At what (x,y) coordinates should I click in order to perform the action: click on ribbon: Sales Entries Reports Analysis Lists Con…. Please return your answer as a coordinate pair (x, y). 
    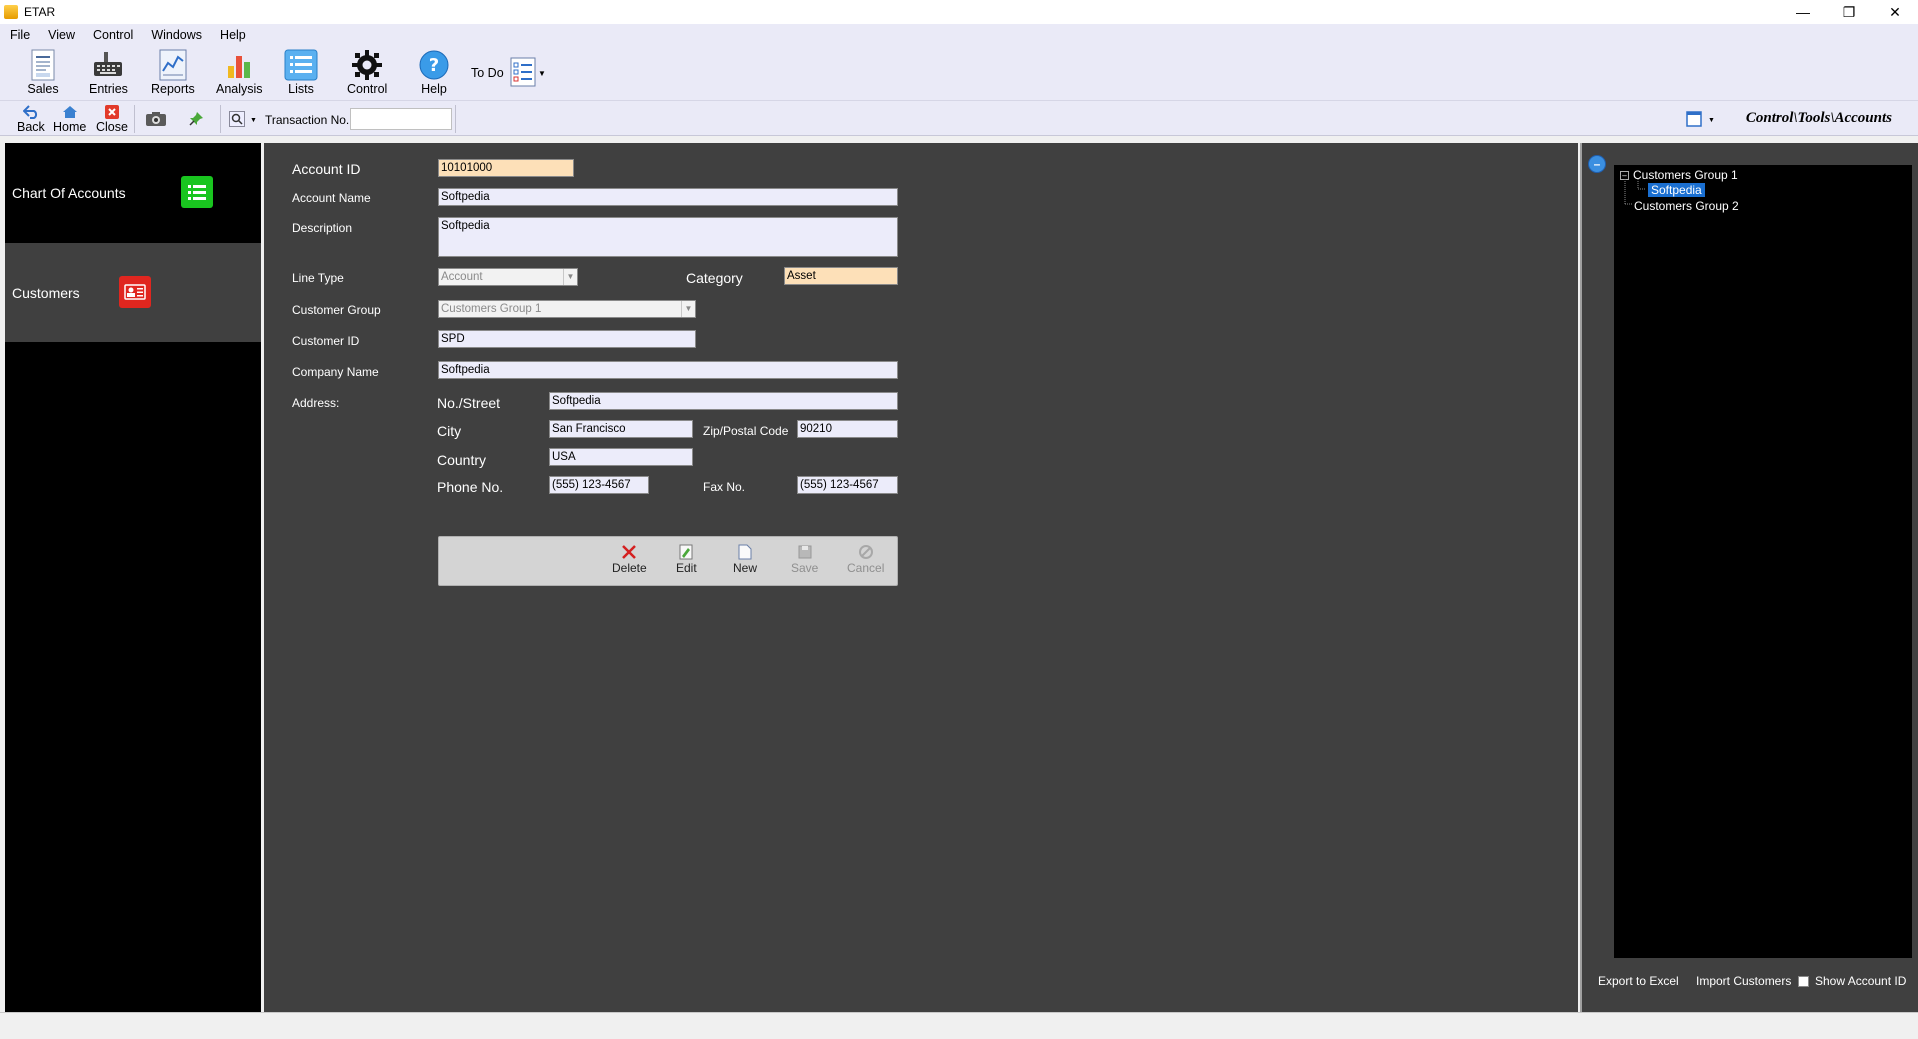
    Looking at the image, I should click on (959, 73).